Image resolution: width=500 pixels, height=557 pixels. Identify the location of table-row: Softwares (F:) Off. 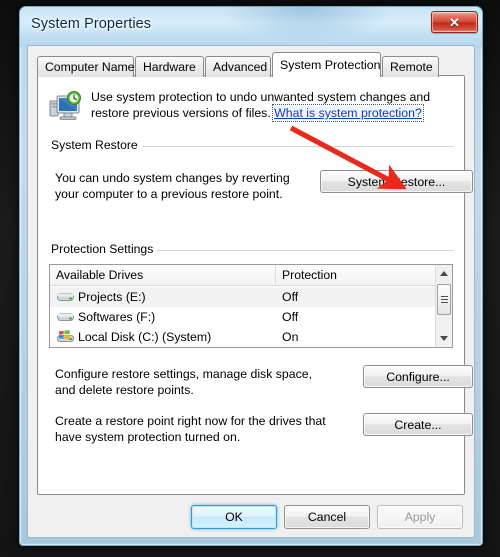
(242, 317).